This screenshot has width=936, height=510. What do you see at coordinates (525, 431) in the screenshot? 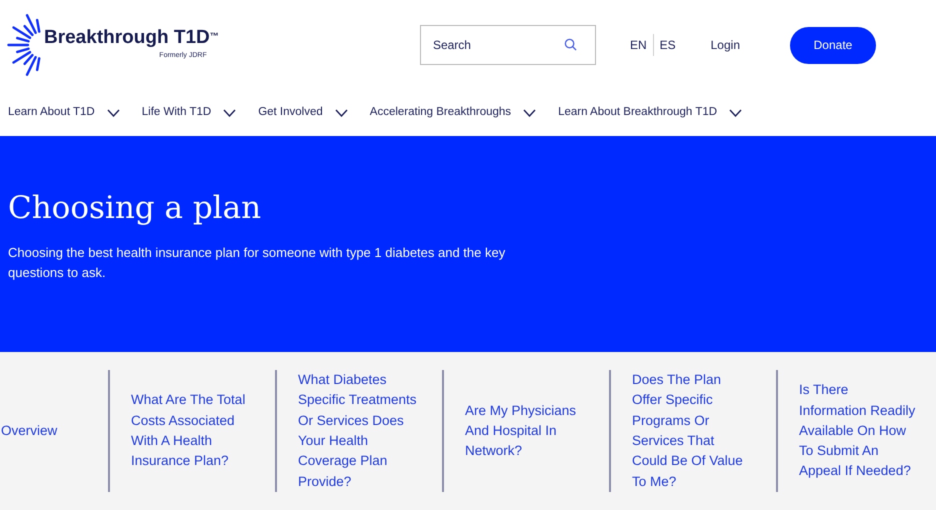
I see `section-link: Are My Physicians And Hospital In Network?` at bounding box center [525, 431].